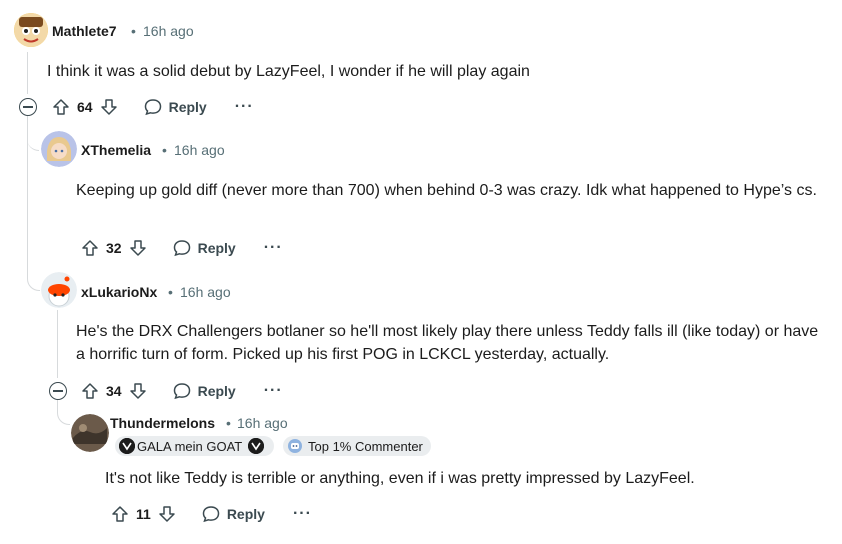 This screenshot has width=842, height=544. I want to click on comment-actions: 32 Reply ···, so click(181, 248).